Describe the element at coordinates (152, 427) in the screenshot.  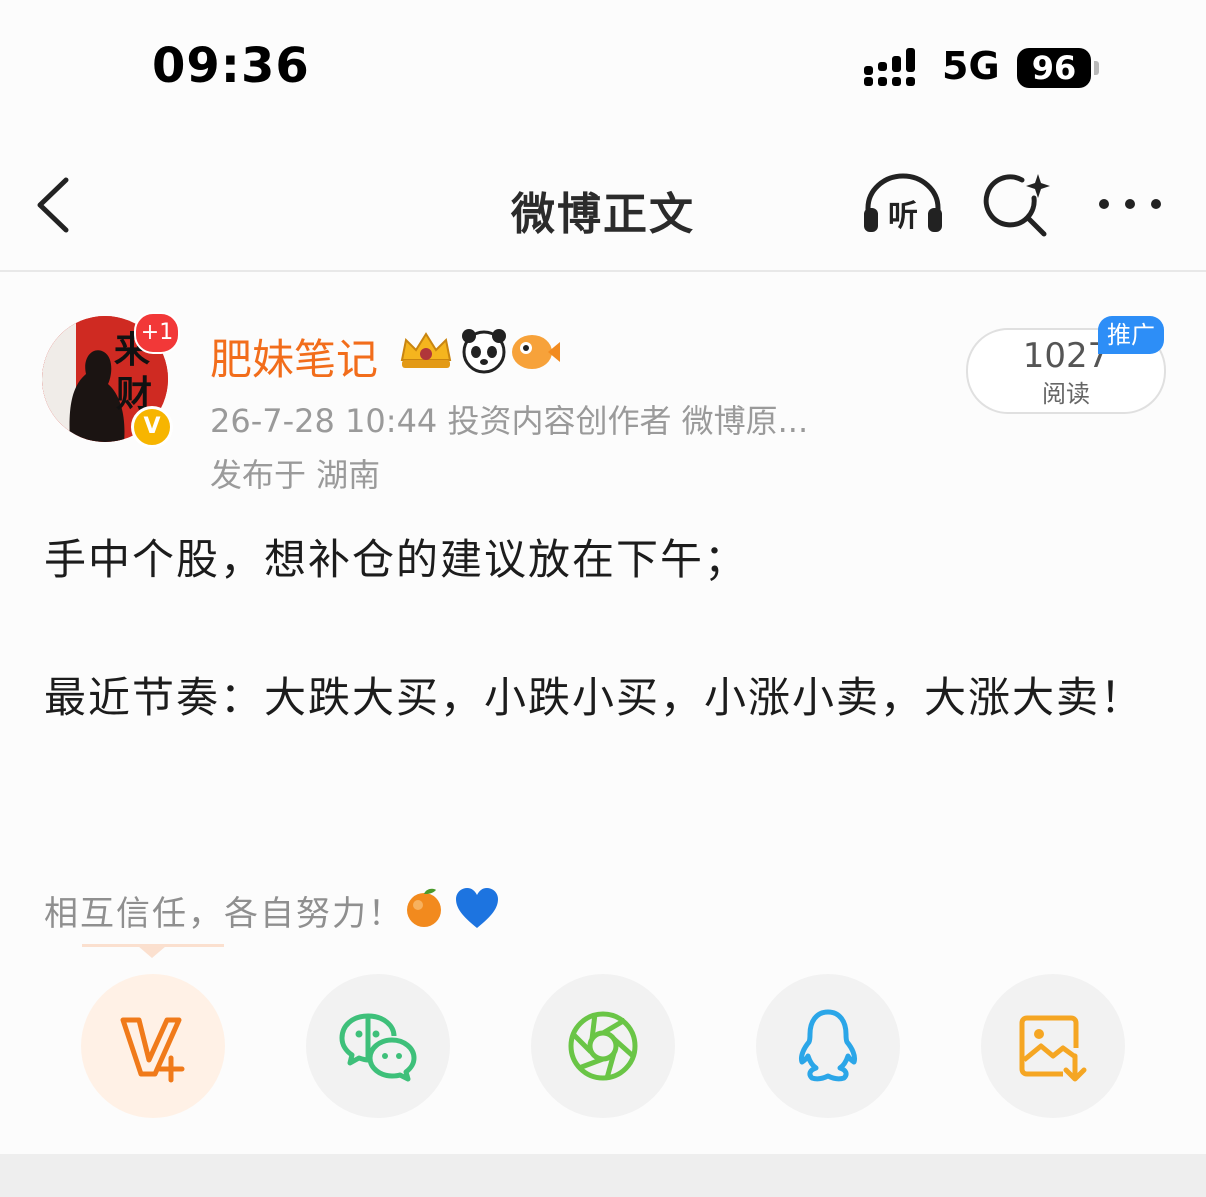
I see `verified-badge: V` at that location.